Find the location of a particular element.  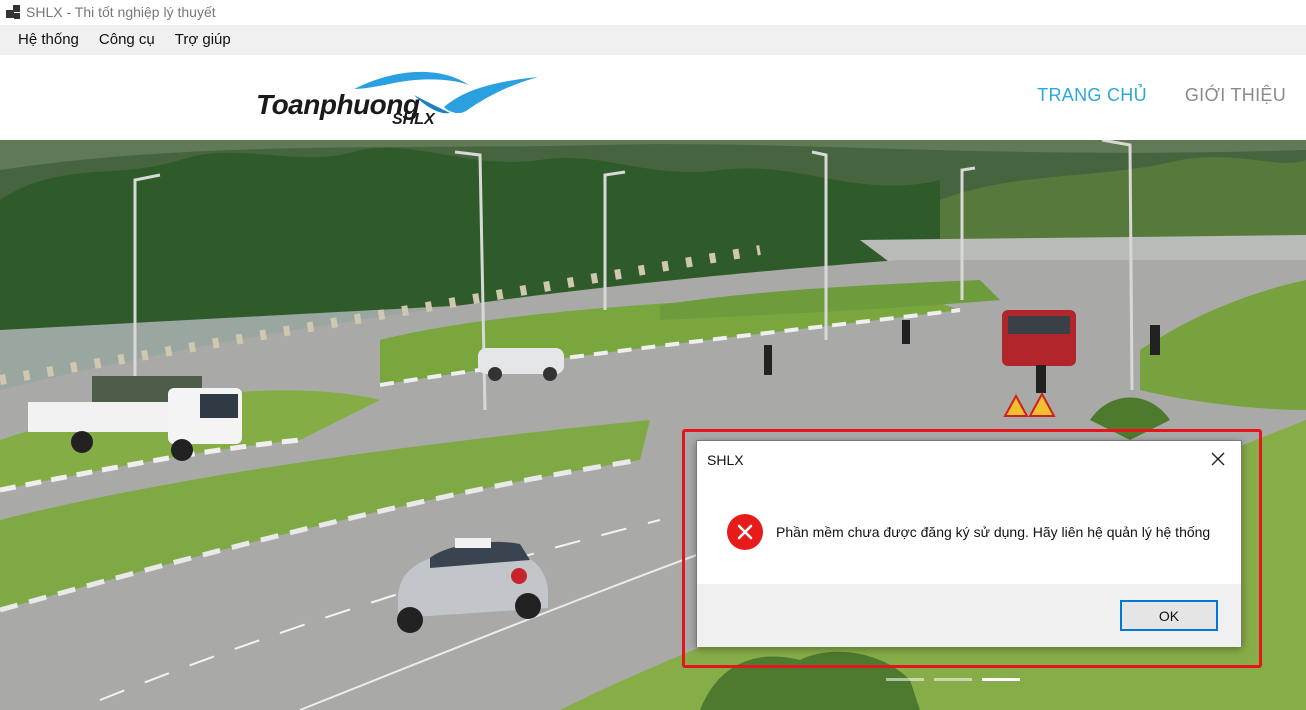

dialog-footer: OK is located at coordinates (969, 615).